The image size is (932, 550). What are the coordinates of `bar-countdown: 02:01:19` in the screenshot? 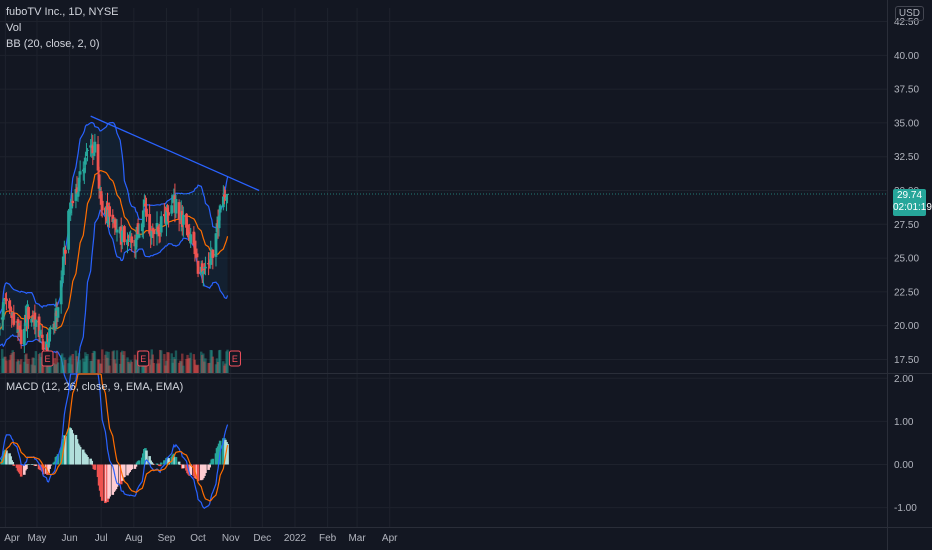 It's located at (912, 207).